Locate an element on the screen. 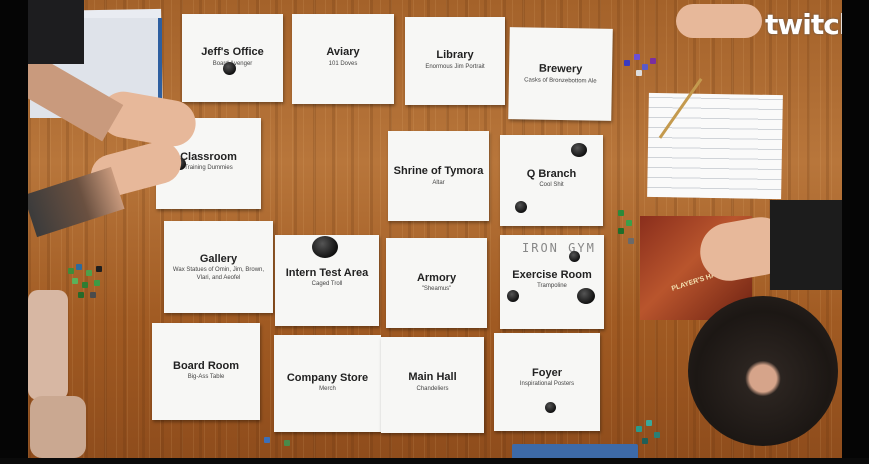 The image size is (869, 464). card-subtitle: Caged Troll is located at coordinates (327, 284).